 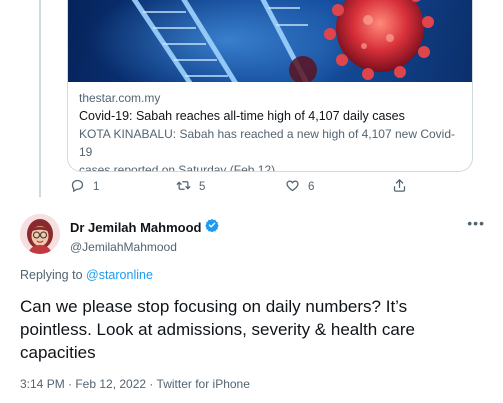 I want to click on reply-count: 1, so click(x=96, y=187).